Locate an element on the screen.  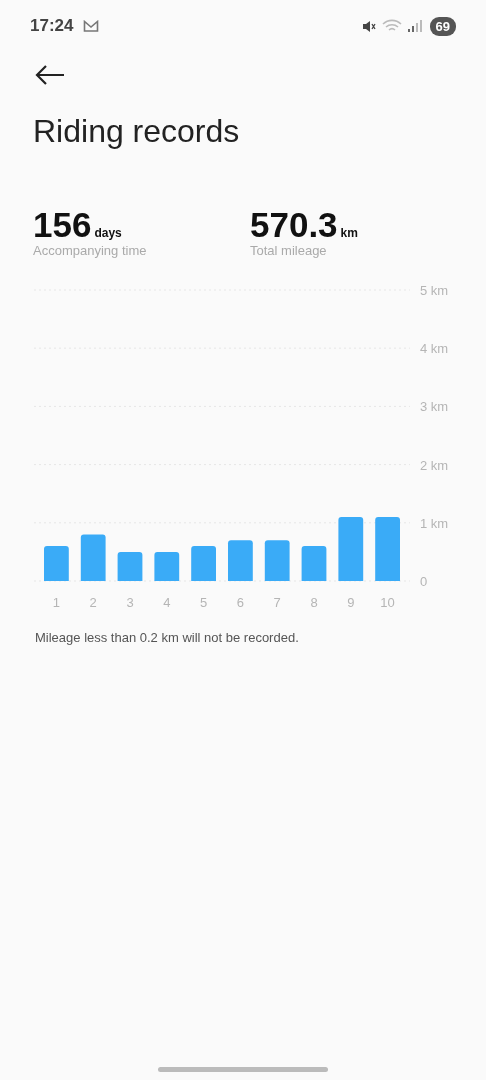
x-axis-label: 7 is located at coordinates (277, 602).